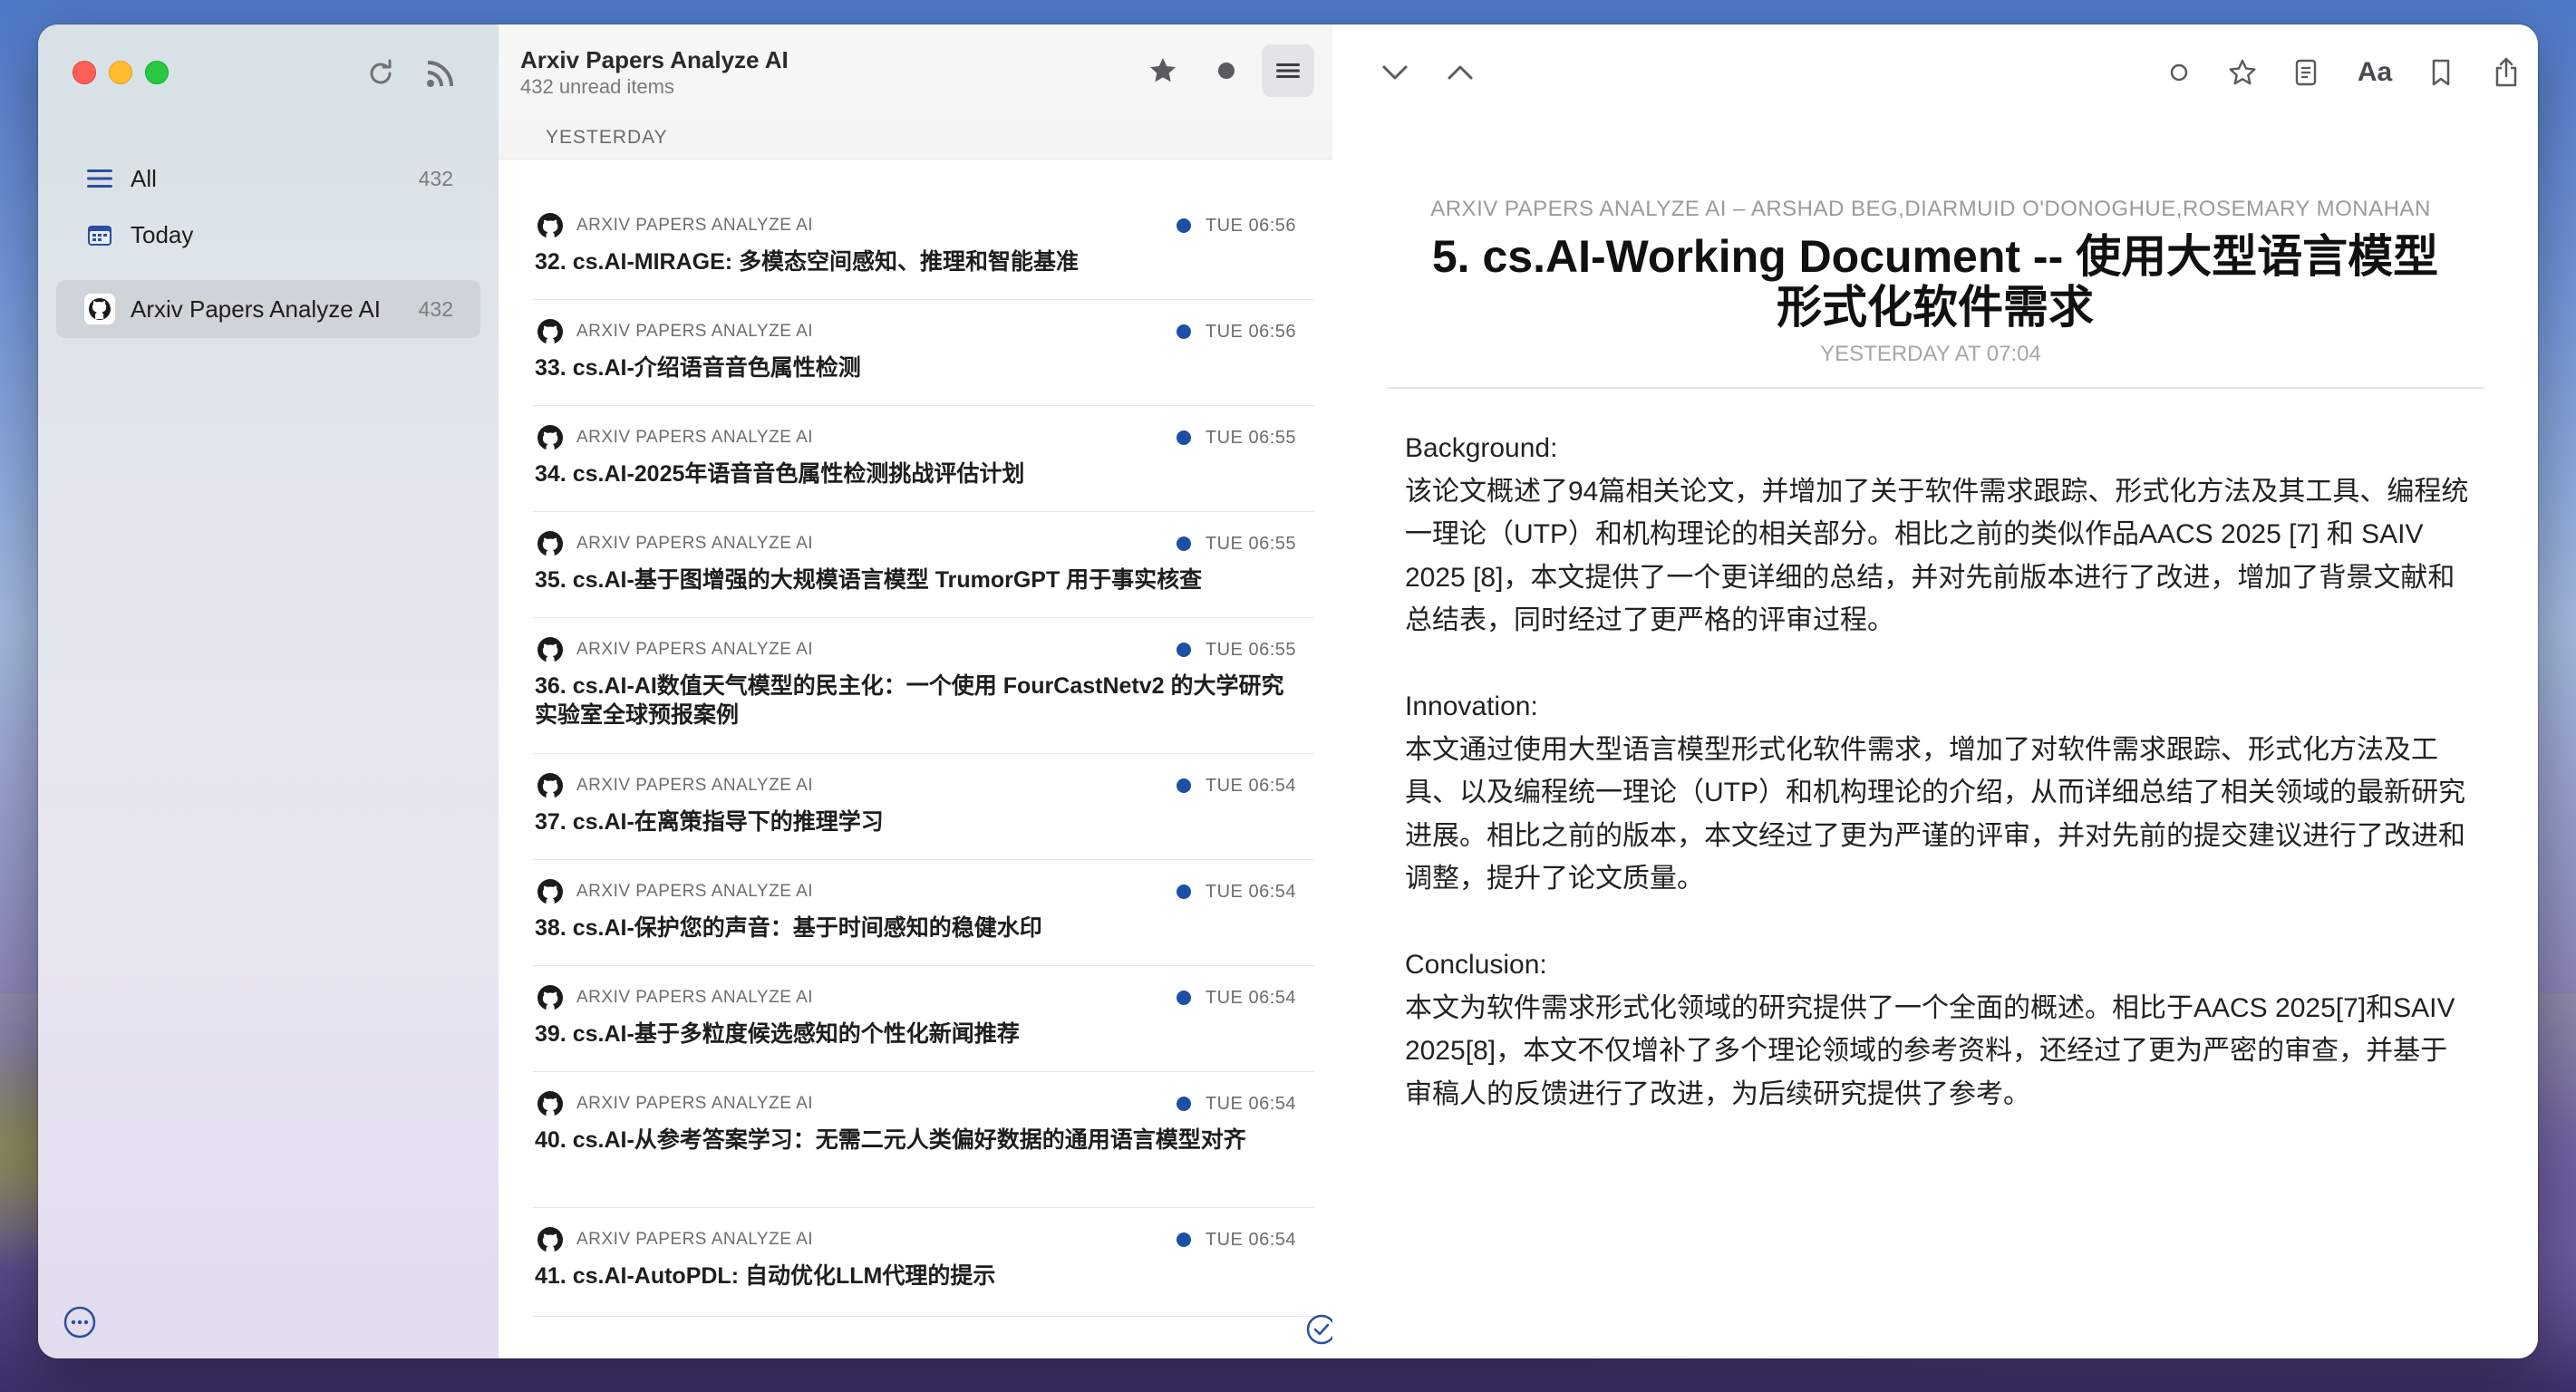 This screenshot has width=2576, height=1392. I want to click on item-title: 38. cs.AI-保护您的声音：基于时间感知的稳健水印, so click(788, 928).